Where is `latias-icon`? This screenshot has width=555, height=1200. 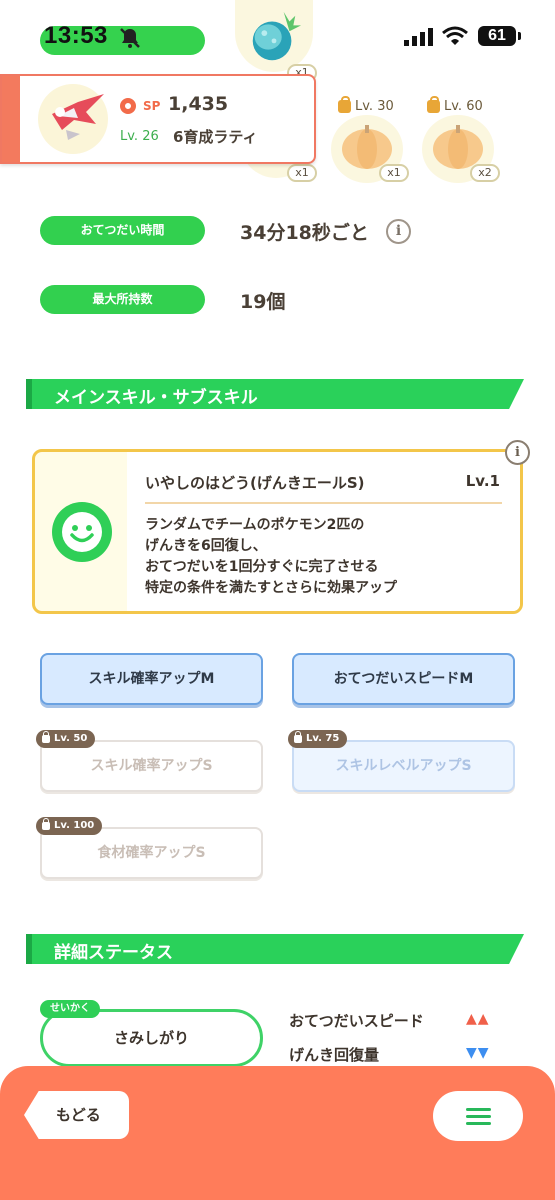 latias-icon is located at coordinates (78, 117).